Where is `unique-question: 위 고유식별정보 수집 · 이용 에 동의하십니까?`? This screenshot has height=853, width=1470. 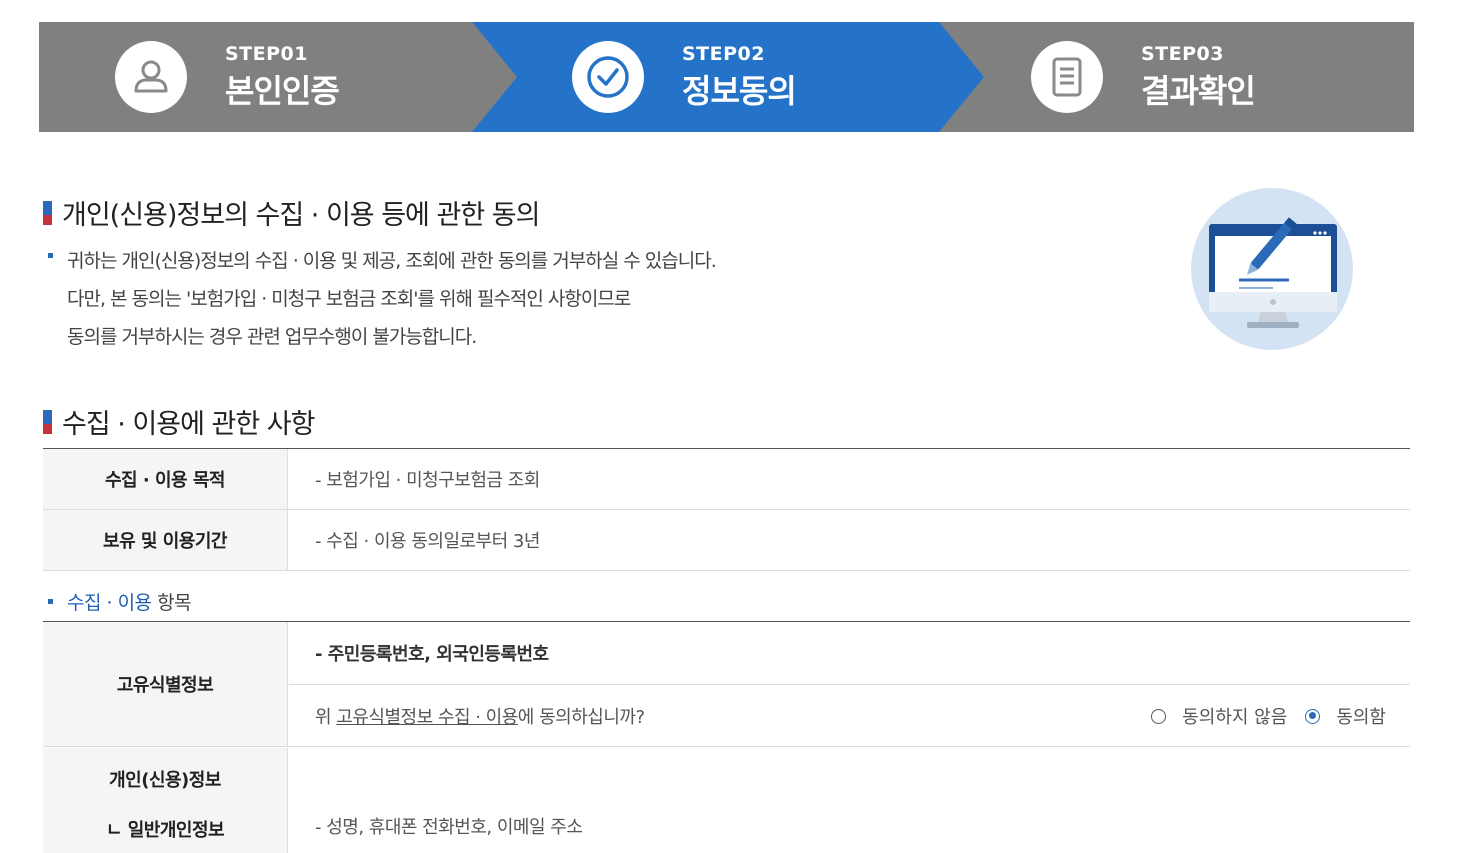
unique-question: 위 고유식별정보 수집 · 이용 에 동의하십니까? is located at coordinates (480, 716).